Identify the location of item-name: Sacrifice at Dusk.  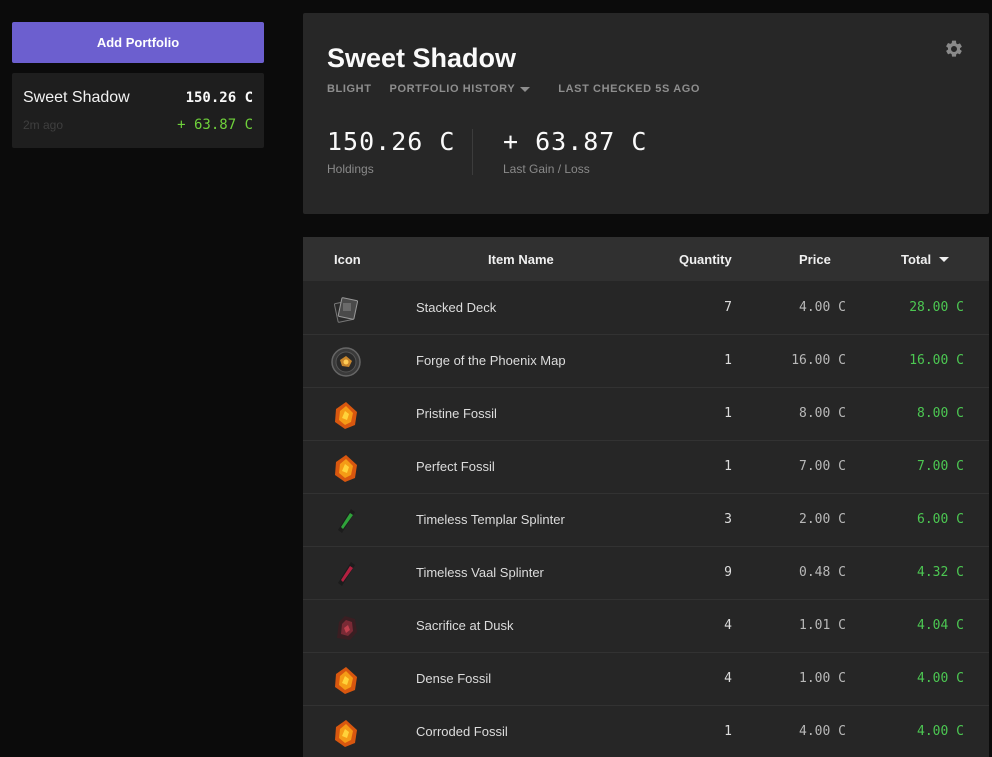
(465, 625).